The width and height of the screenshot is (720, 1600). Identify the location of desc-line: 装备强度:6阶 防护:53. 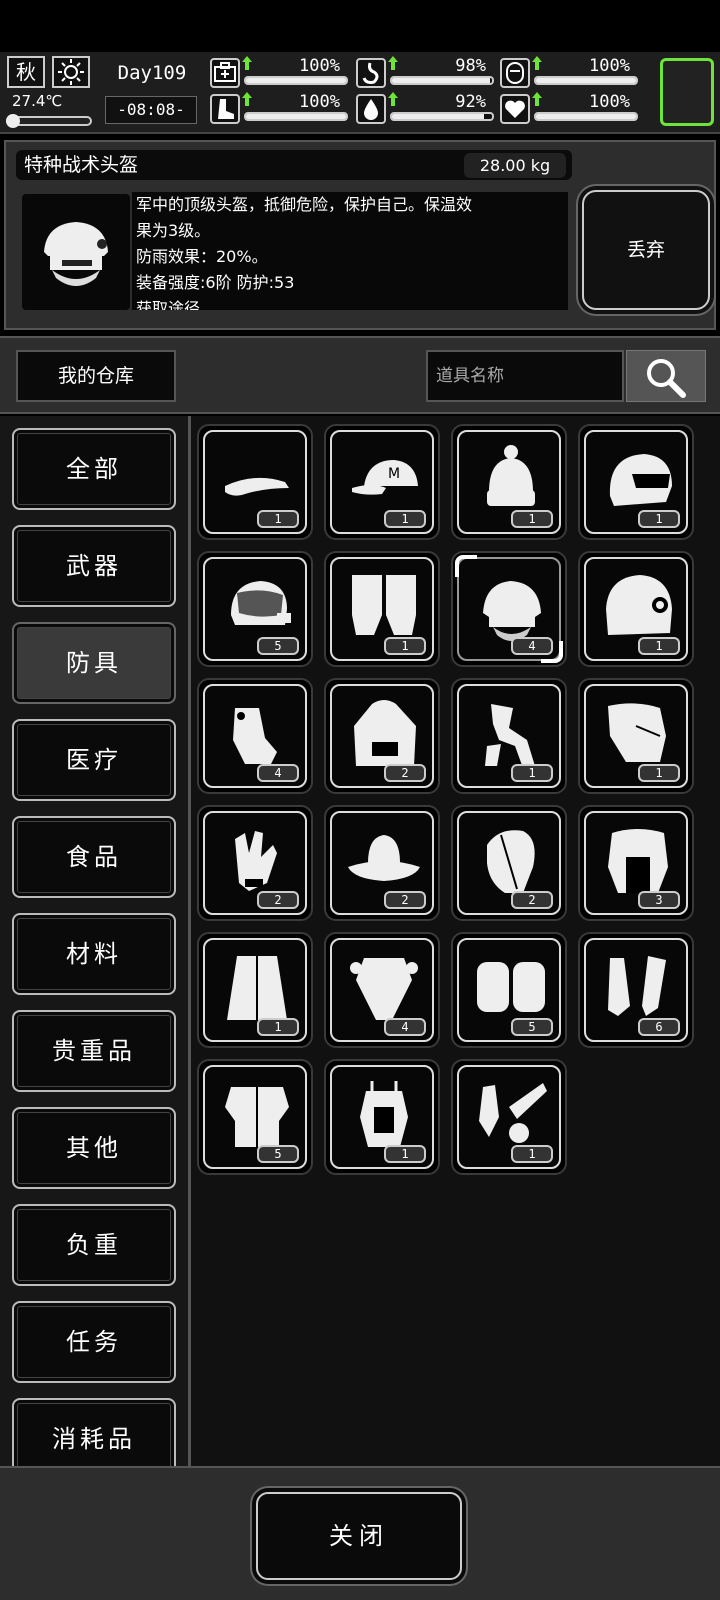
(215, 282).